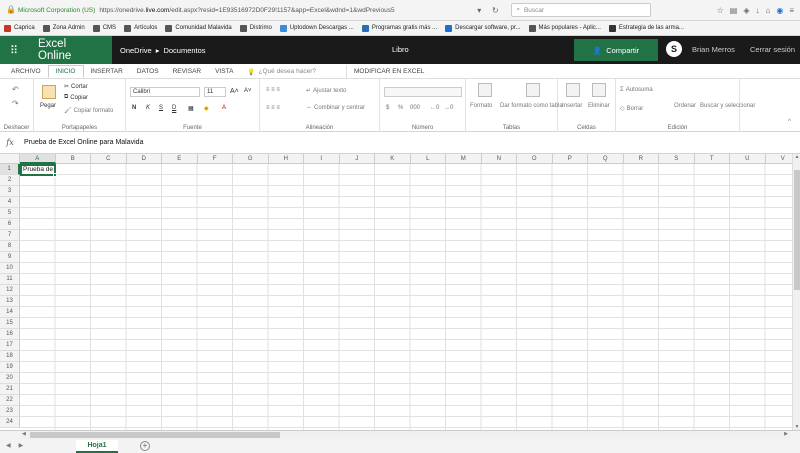  I want to click on scroll-right-icon: ▶, so click(786, 434).